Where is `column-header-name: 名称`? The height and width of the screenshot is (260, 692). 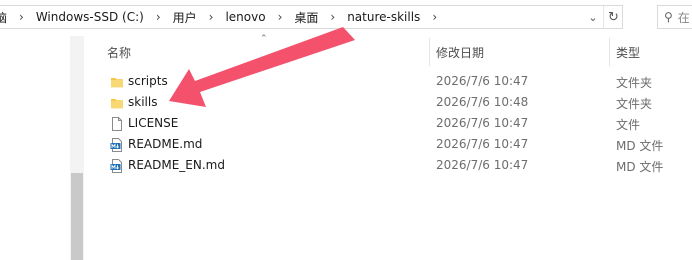 column-header-name: 名称 is located at coordinates (119, 52).